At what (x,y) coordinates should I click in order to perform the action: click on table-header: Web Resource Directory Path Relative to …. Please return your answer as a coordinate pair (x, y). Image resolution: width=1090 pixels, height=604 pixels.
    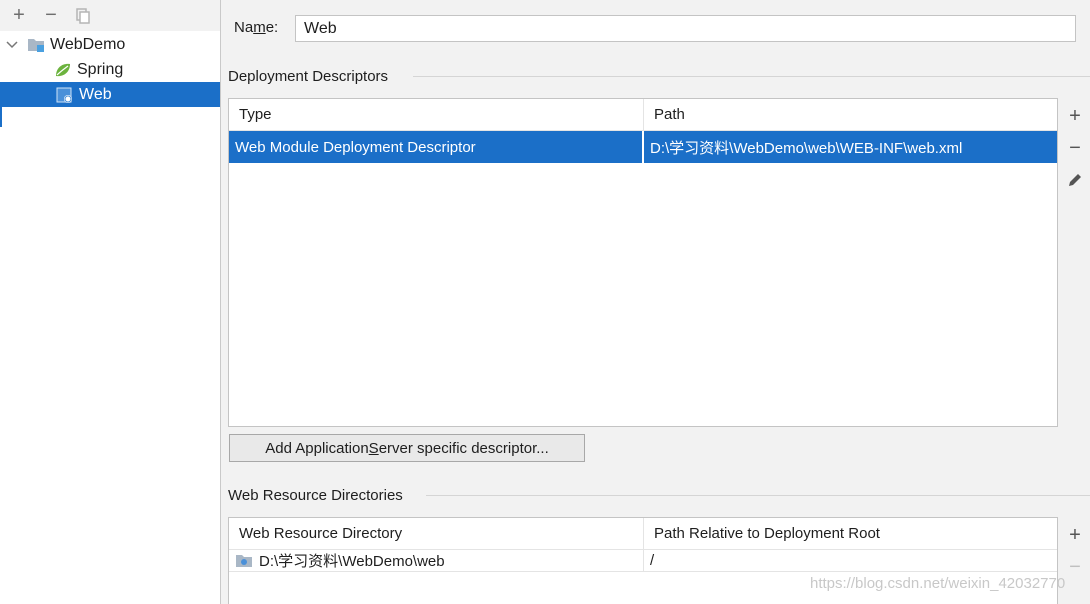
    Looking at the image, I should click on (643, 534).